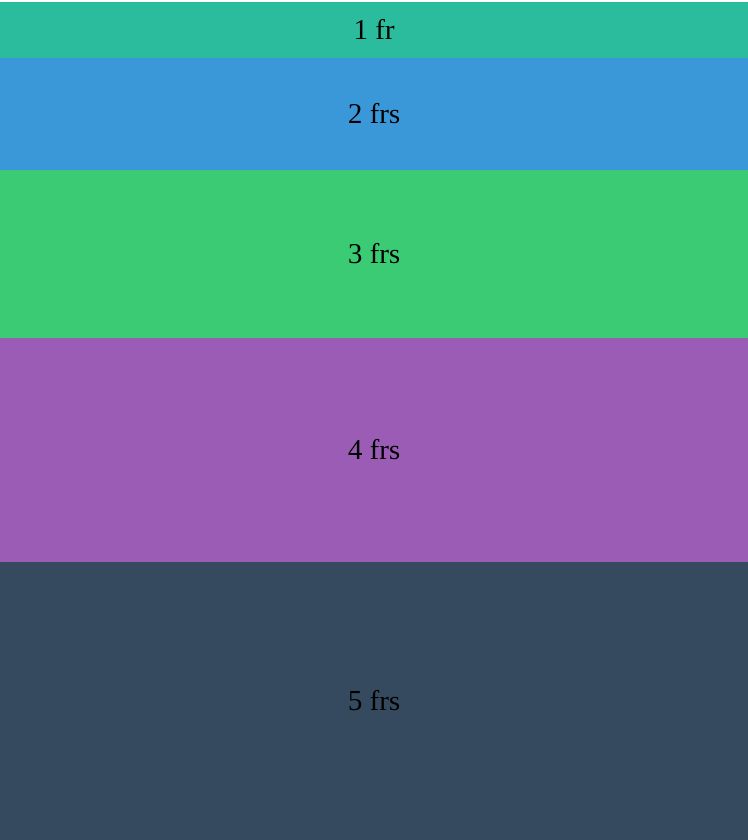  I want to click on row-label: 3 frs, so click(374, 253).